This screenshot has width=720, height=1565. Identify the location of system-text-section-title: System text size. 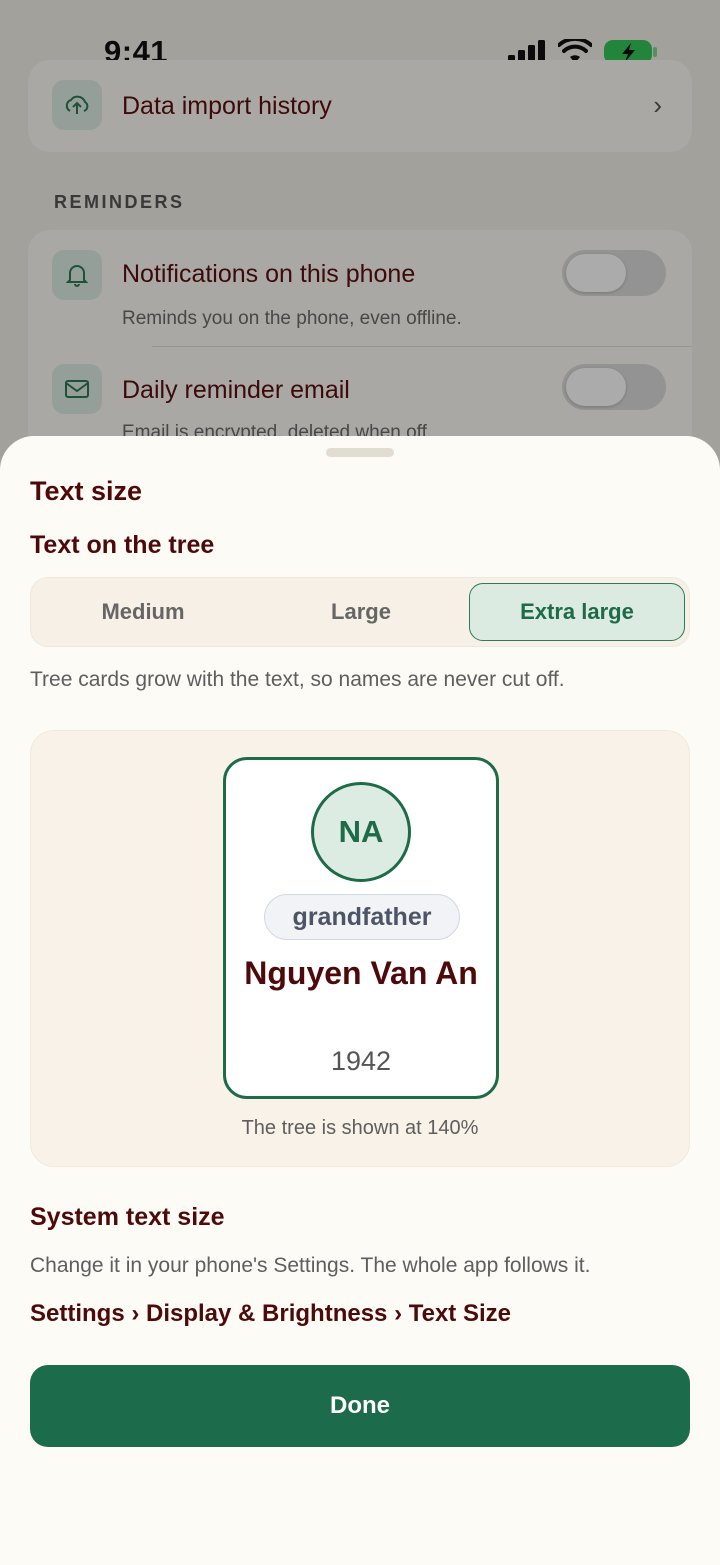
(127, 1217).